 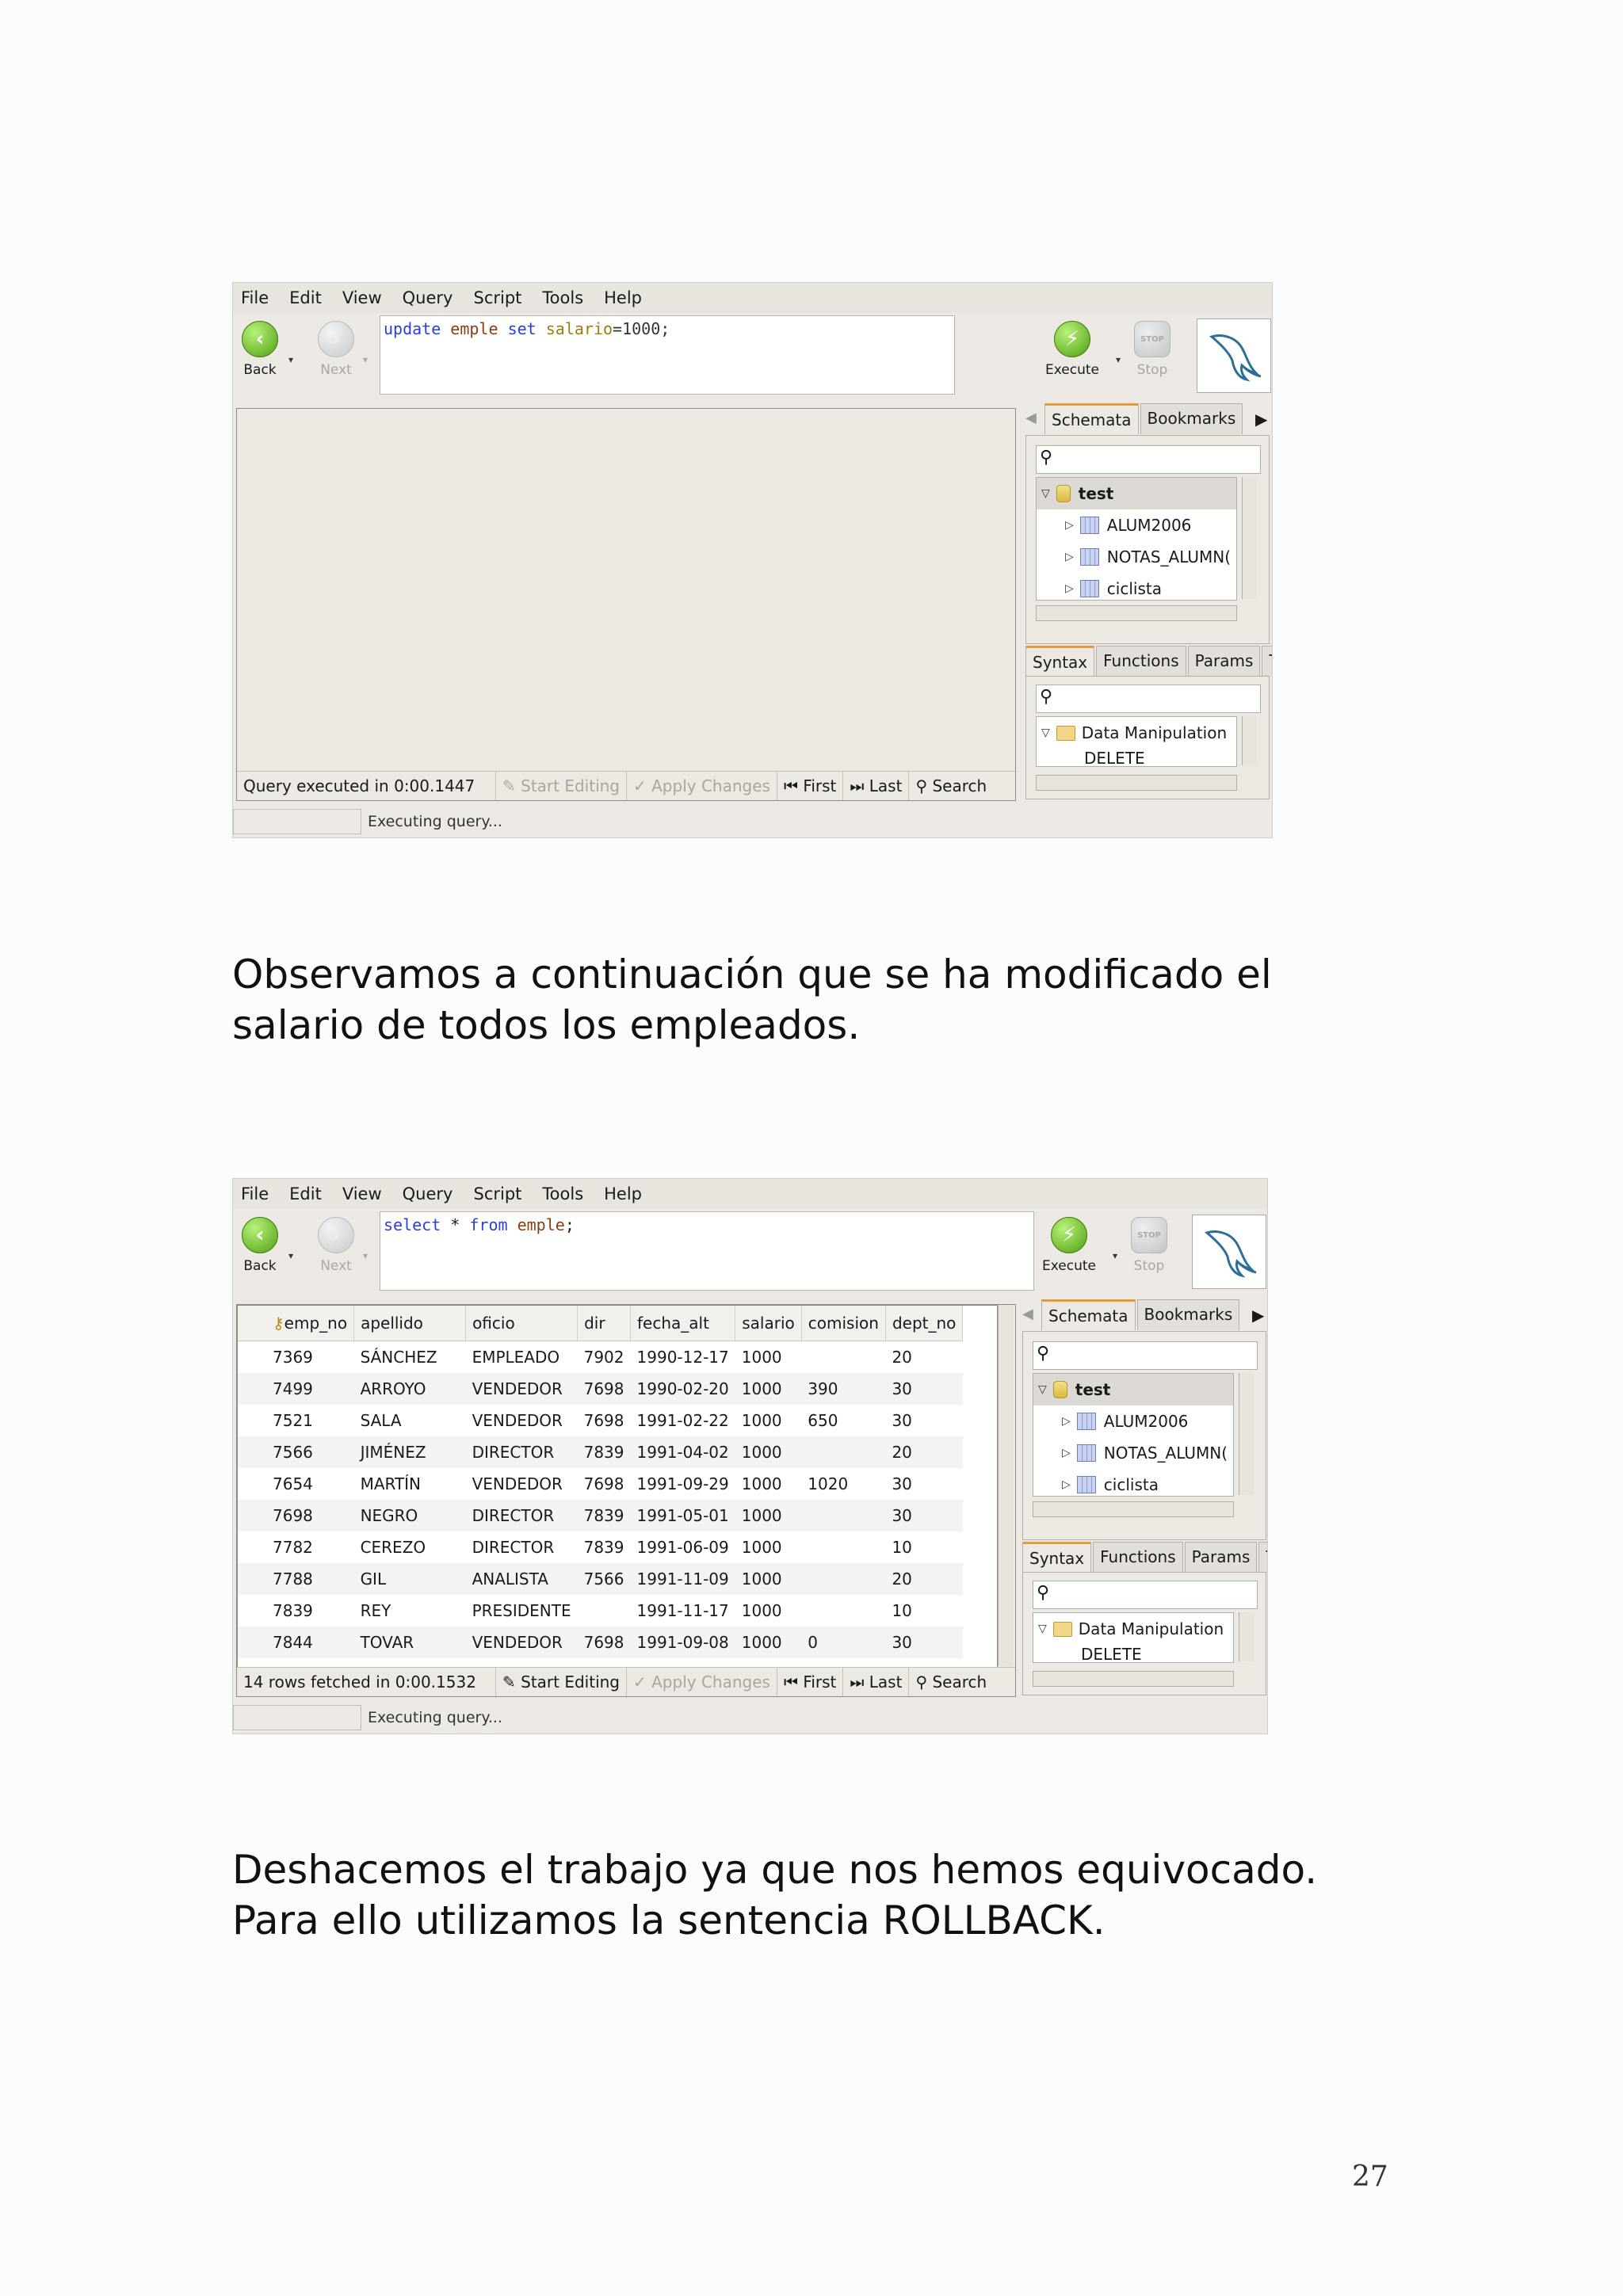 What do you see at coordinates (296, 1389) in the screenshot?
I see `cell-emp-no: 7499` at bounding box center [296, 1389].